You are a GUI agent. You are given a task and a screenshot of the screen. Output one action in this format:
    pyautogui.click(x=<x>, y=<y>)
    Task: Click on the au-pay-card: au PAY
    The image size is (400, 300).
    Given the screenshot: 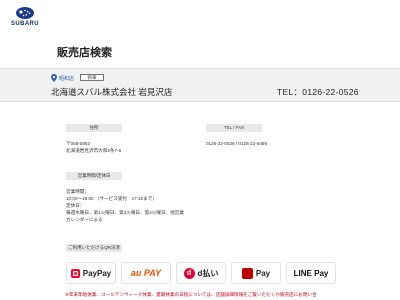 What is the action you would take?
    pyautogui.click(x=146, y=273)
    